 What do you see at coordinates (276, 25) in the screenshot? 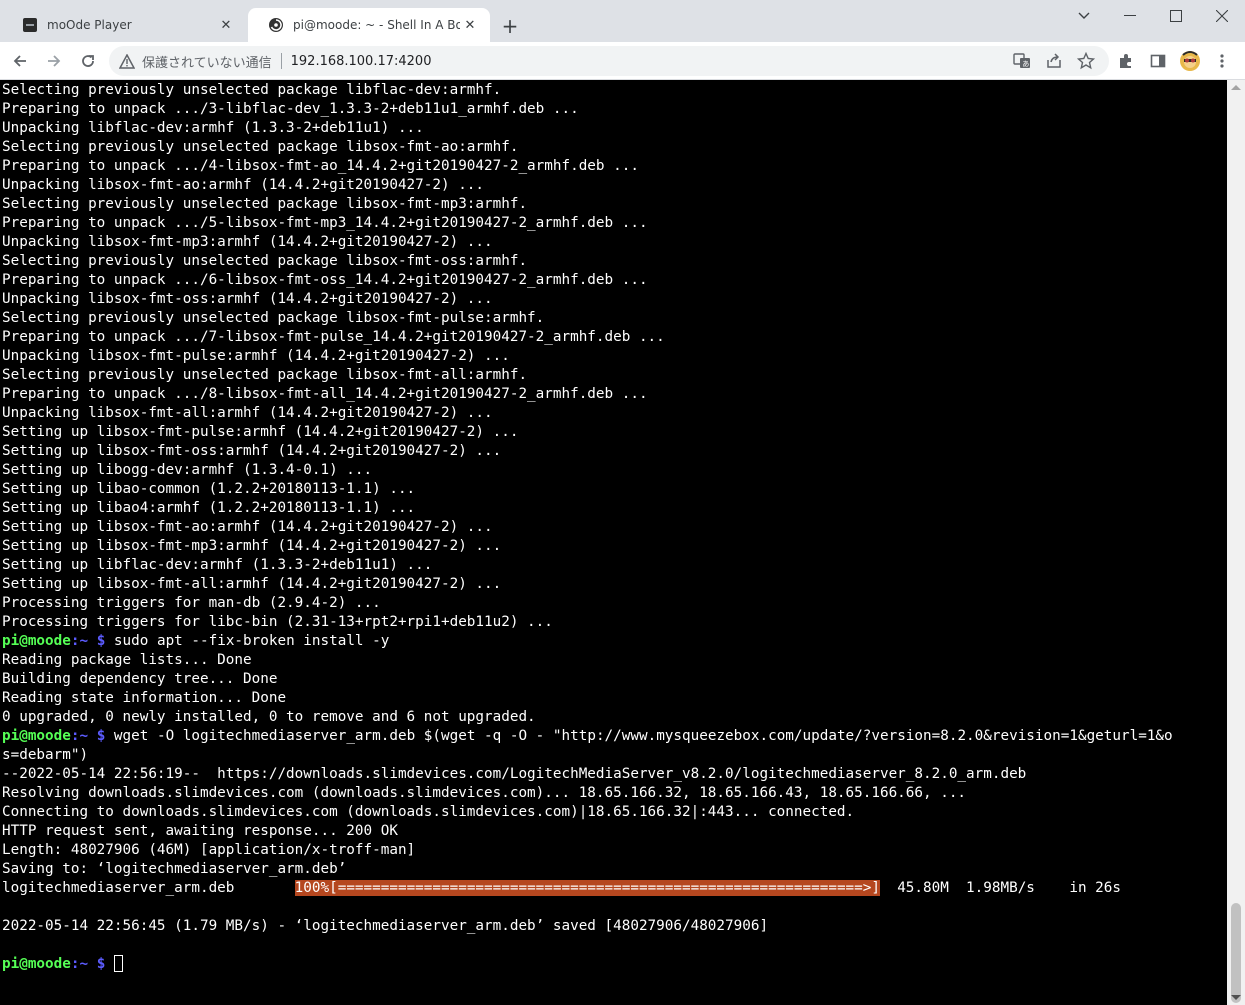
I see `shellinabox-favicon-icon` at bounding box center [276, 25].